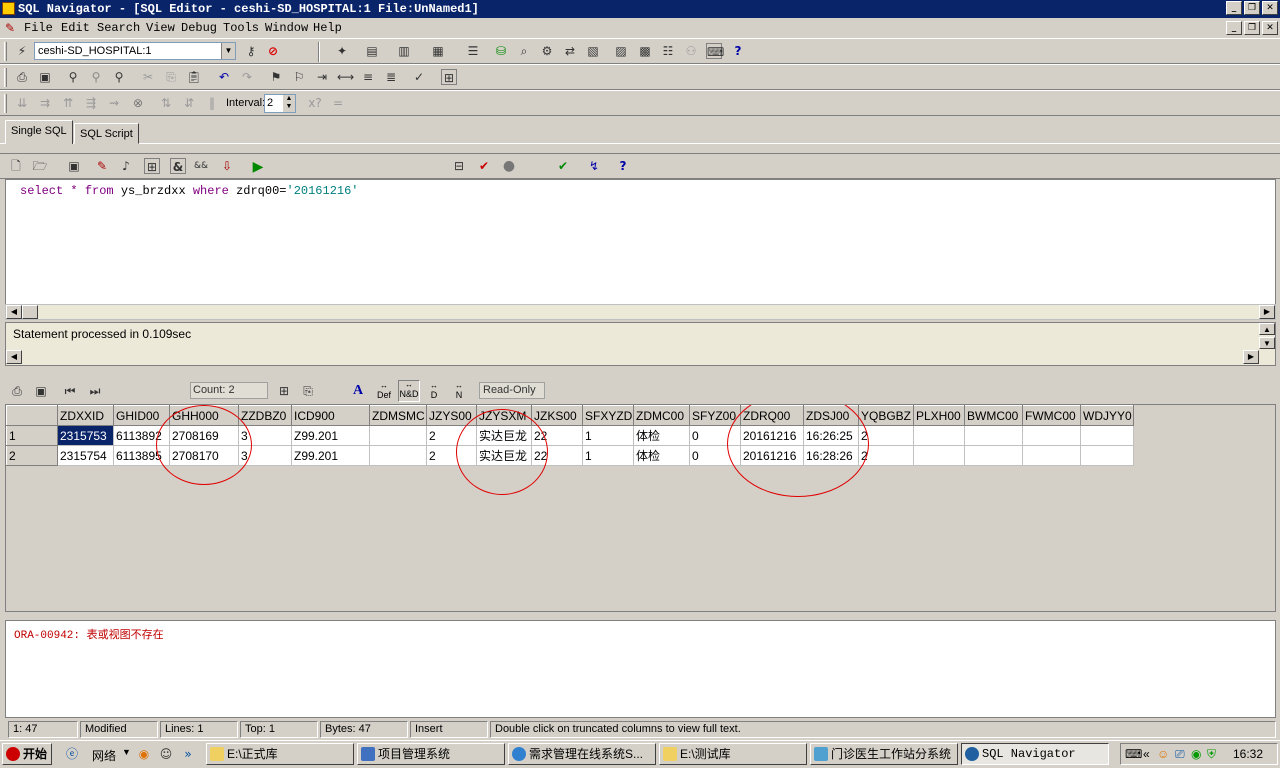  I want to click on scroll-left-icon: ◀, so click(14, 312).